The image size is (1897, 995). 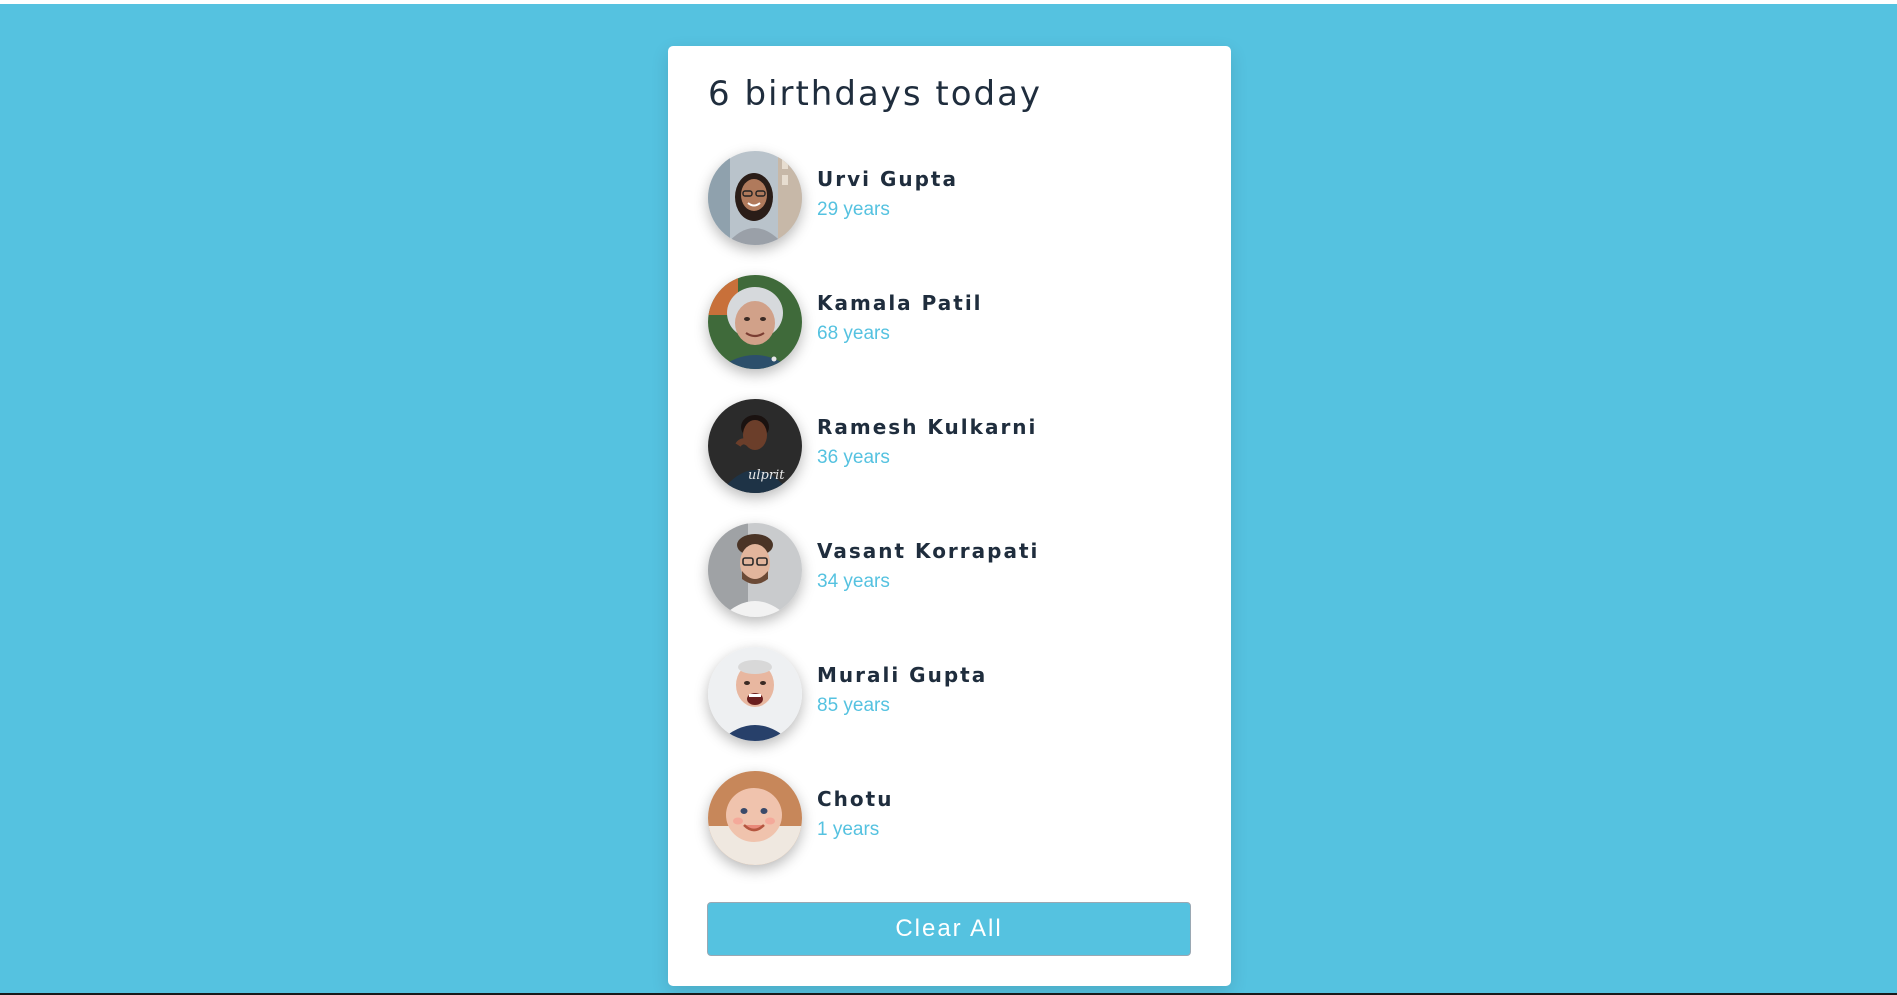 What do you see at coordinates (853, 209) in the screenshot?
I see `person-age: 29 years` at bounding box center [853, 209].